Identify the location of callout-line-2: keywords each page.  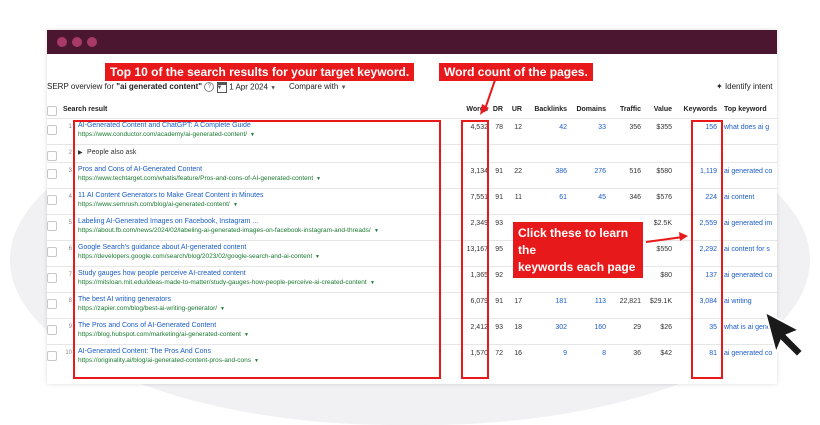
(577, 267).